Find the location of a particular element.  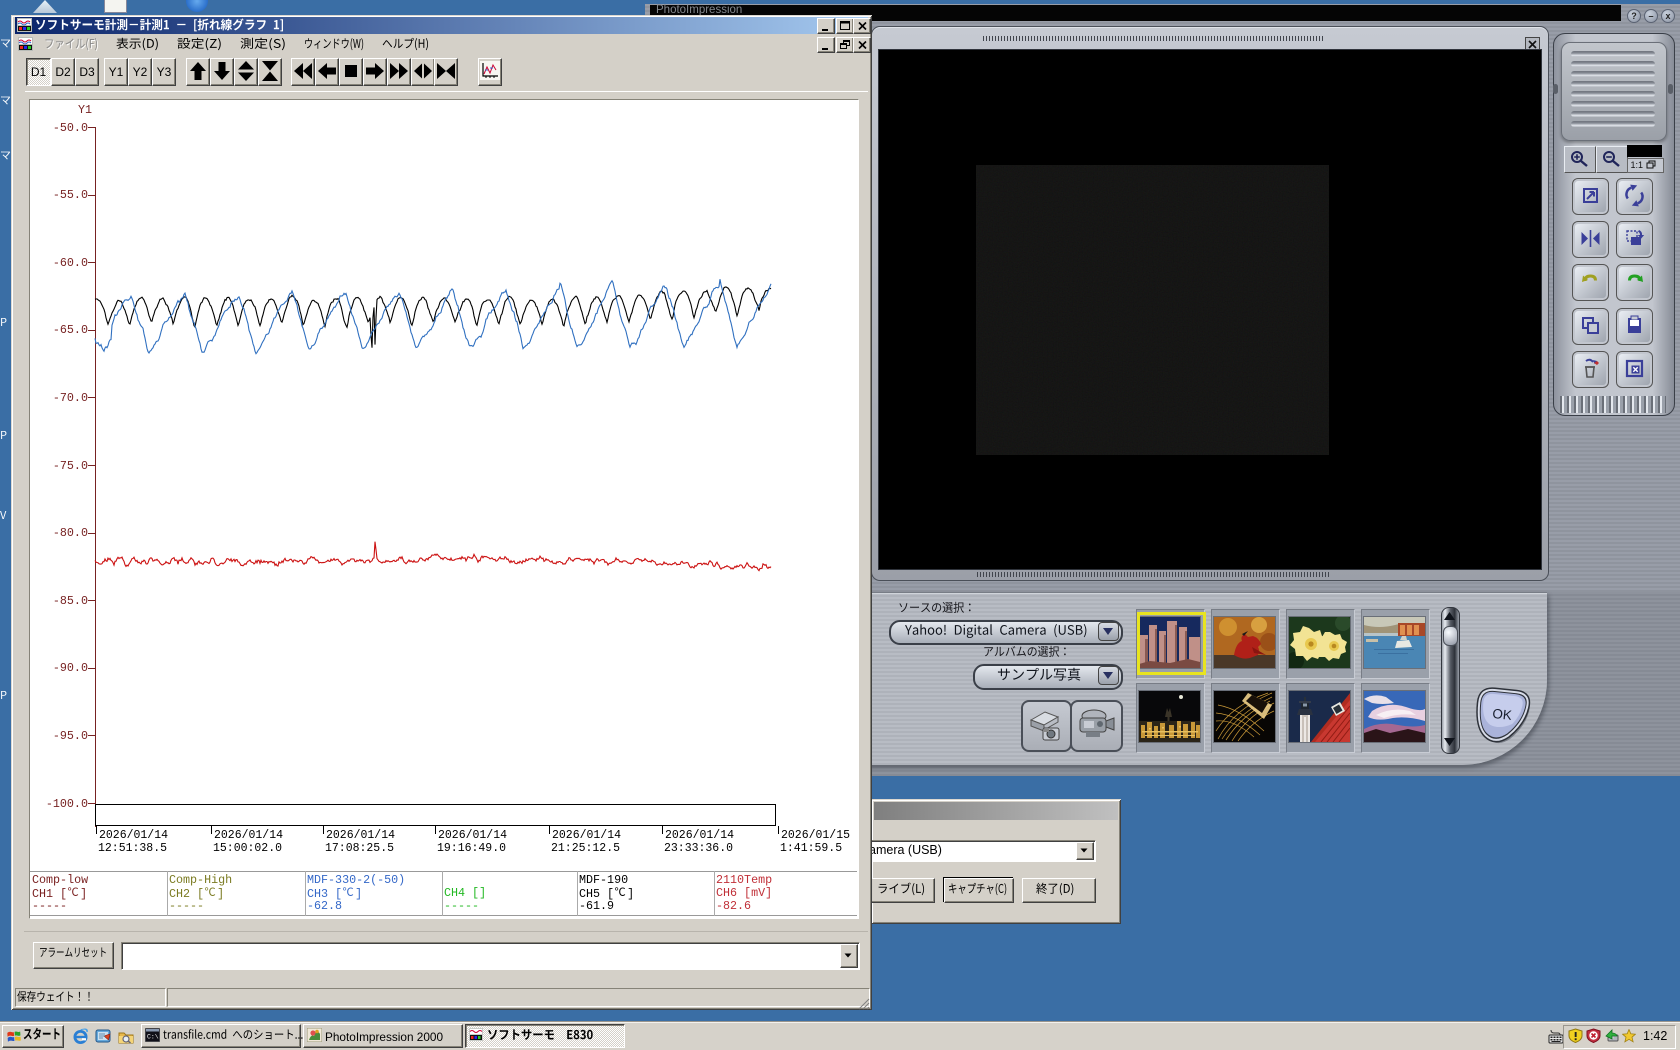

svg-text: C:\ is located at coordinates (153, 1037).